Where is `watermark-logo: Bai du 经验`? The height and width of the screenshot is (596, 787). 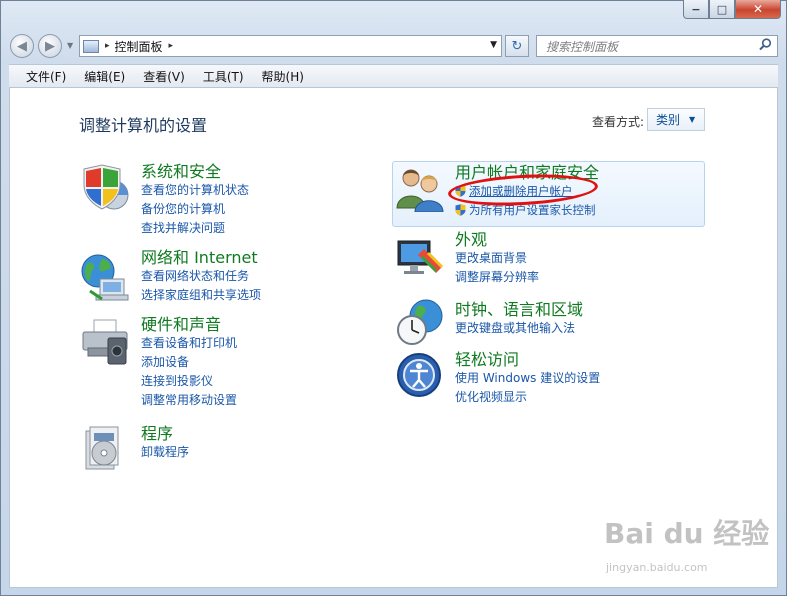 watermark-logo: Bai du 经验 is located at coordinates (687, 533).